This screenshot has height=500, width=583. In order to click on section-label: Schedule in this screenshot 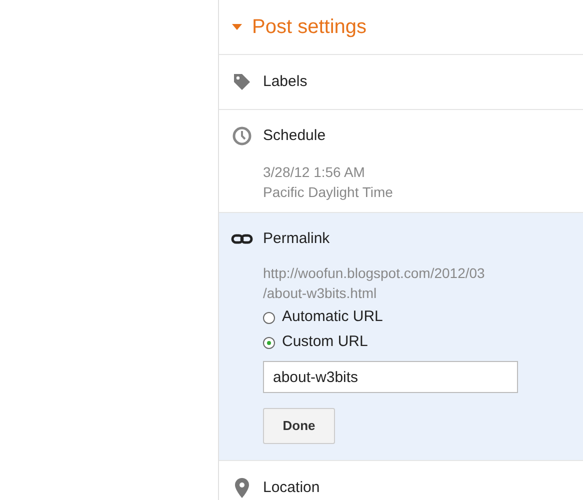, I will do `click(294, 136)`.